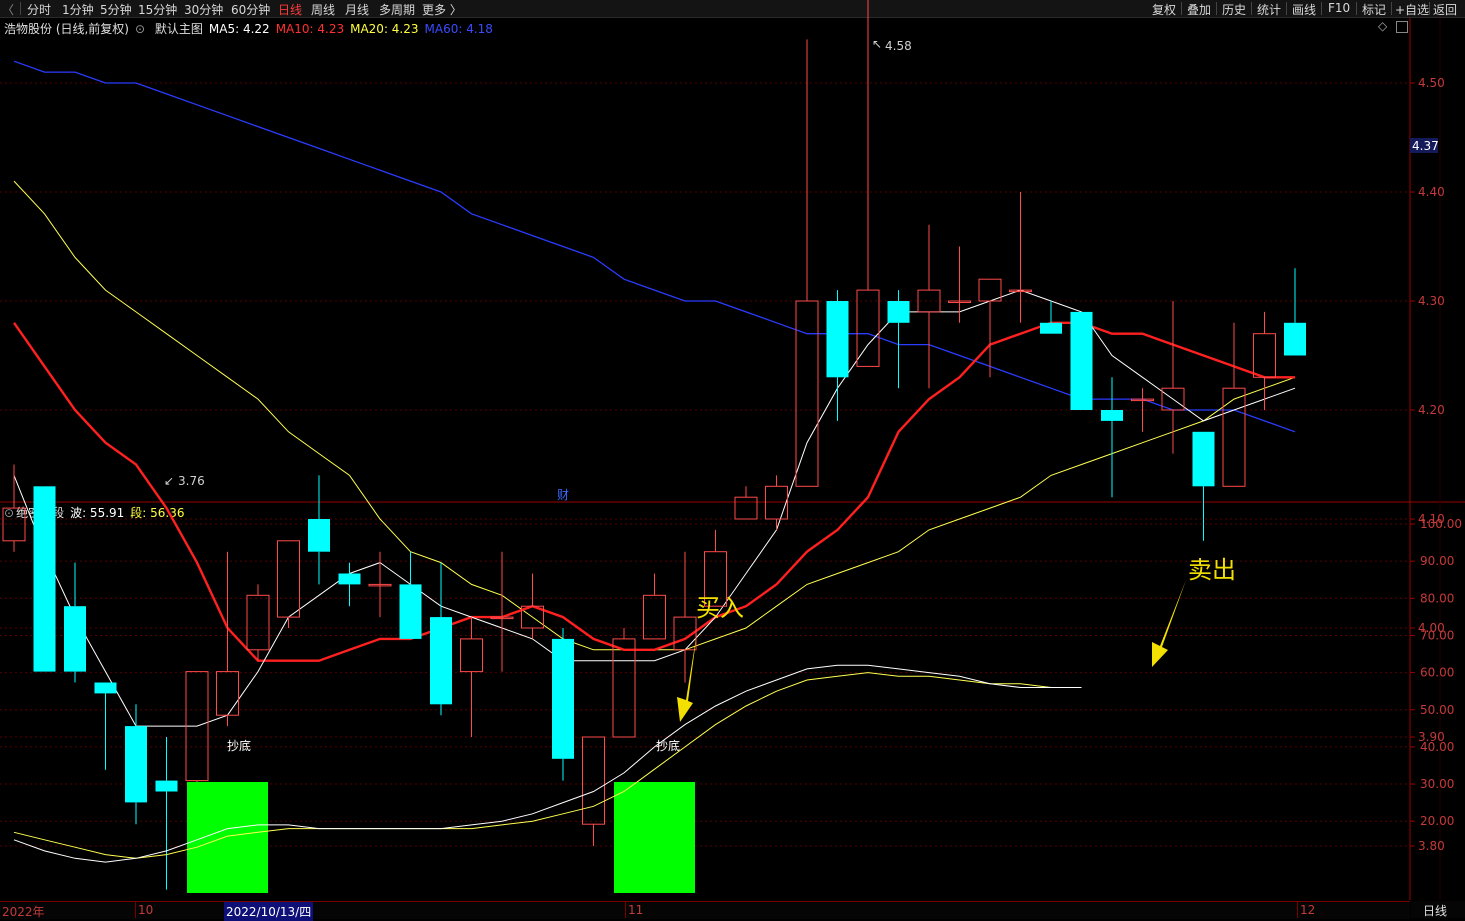 This screenshot has width=1465, height=921. What do you see at coordinates (898, 46) in the screenshot?
I see `high-price-label: 4.58` at bounding box center [898, 46].